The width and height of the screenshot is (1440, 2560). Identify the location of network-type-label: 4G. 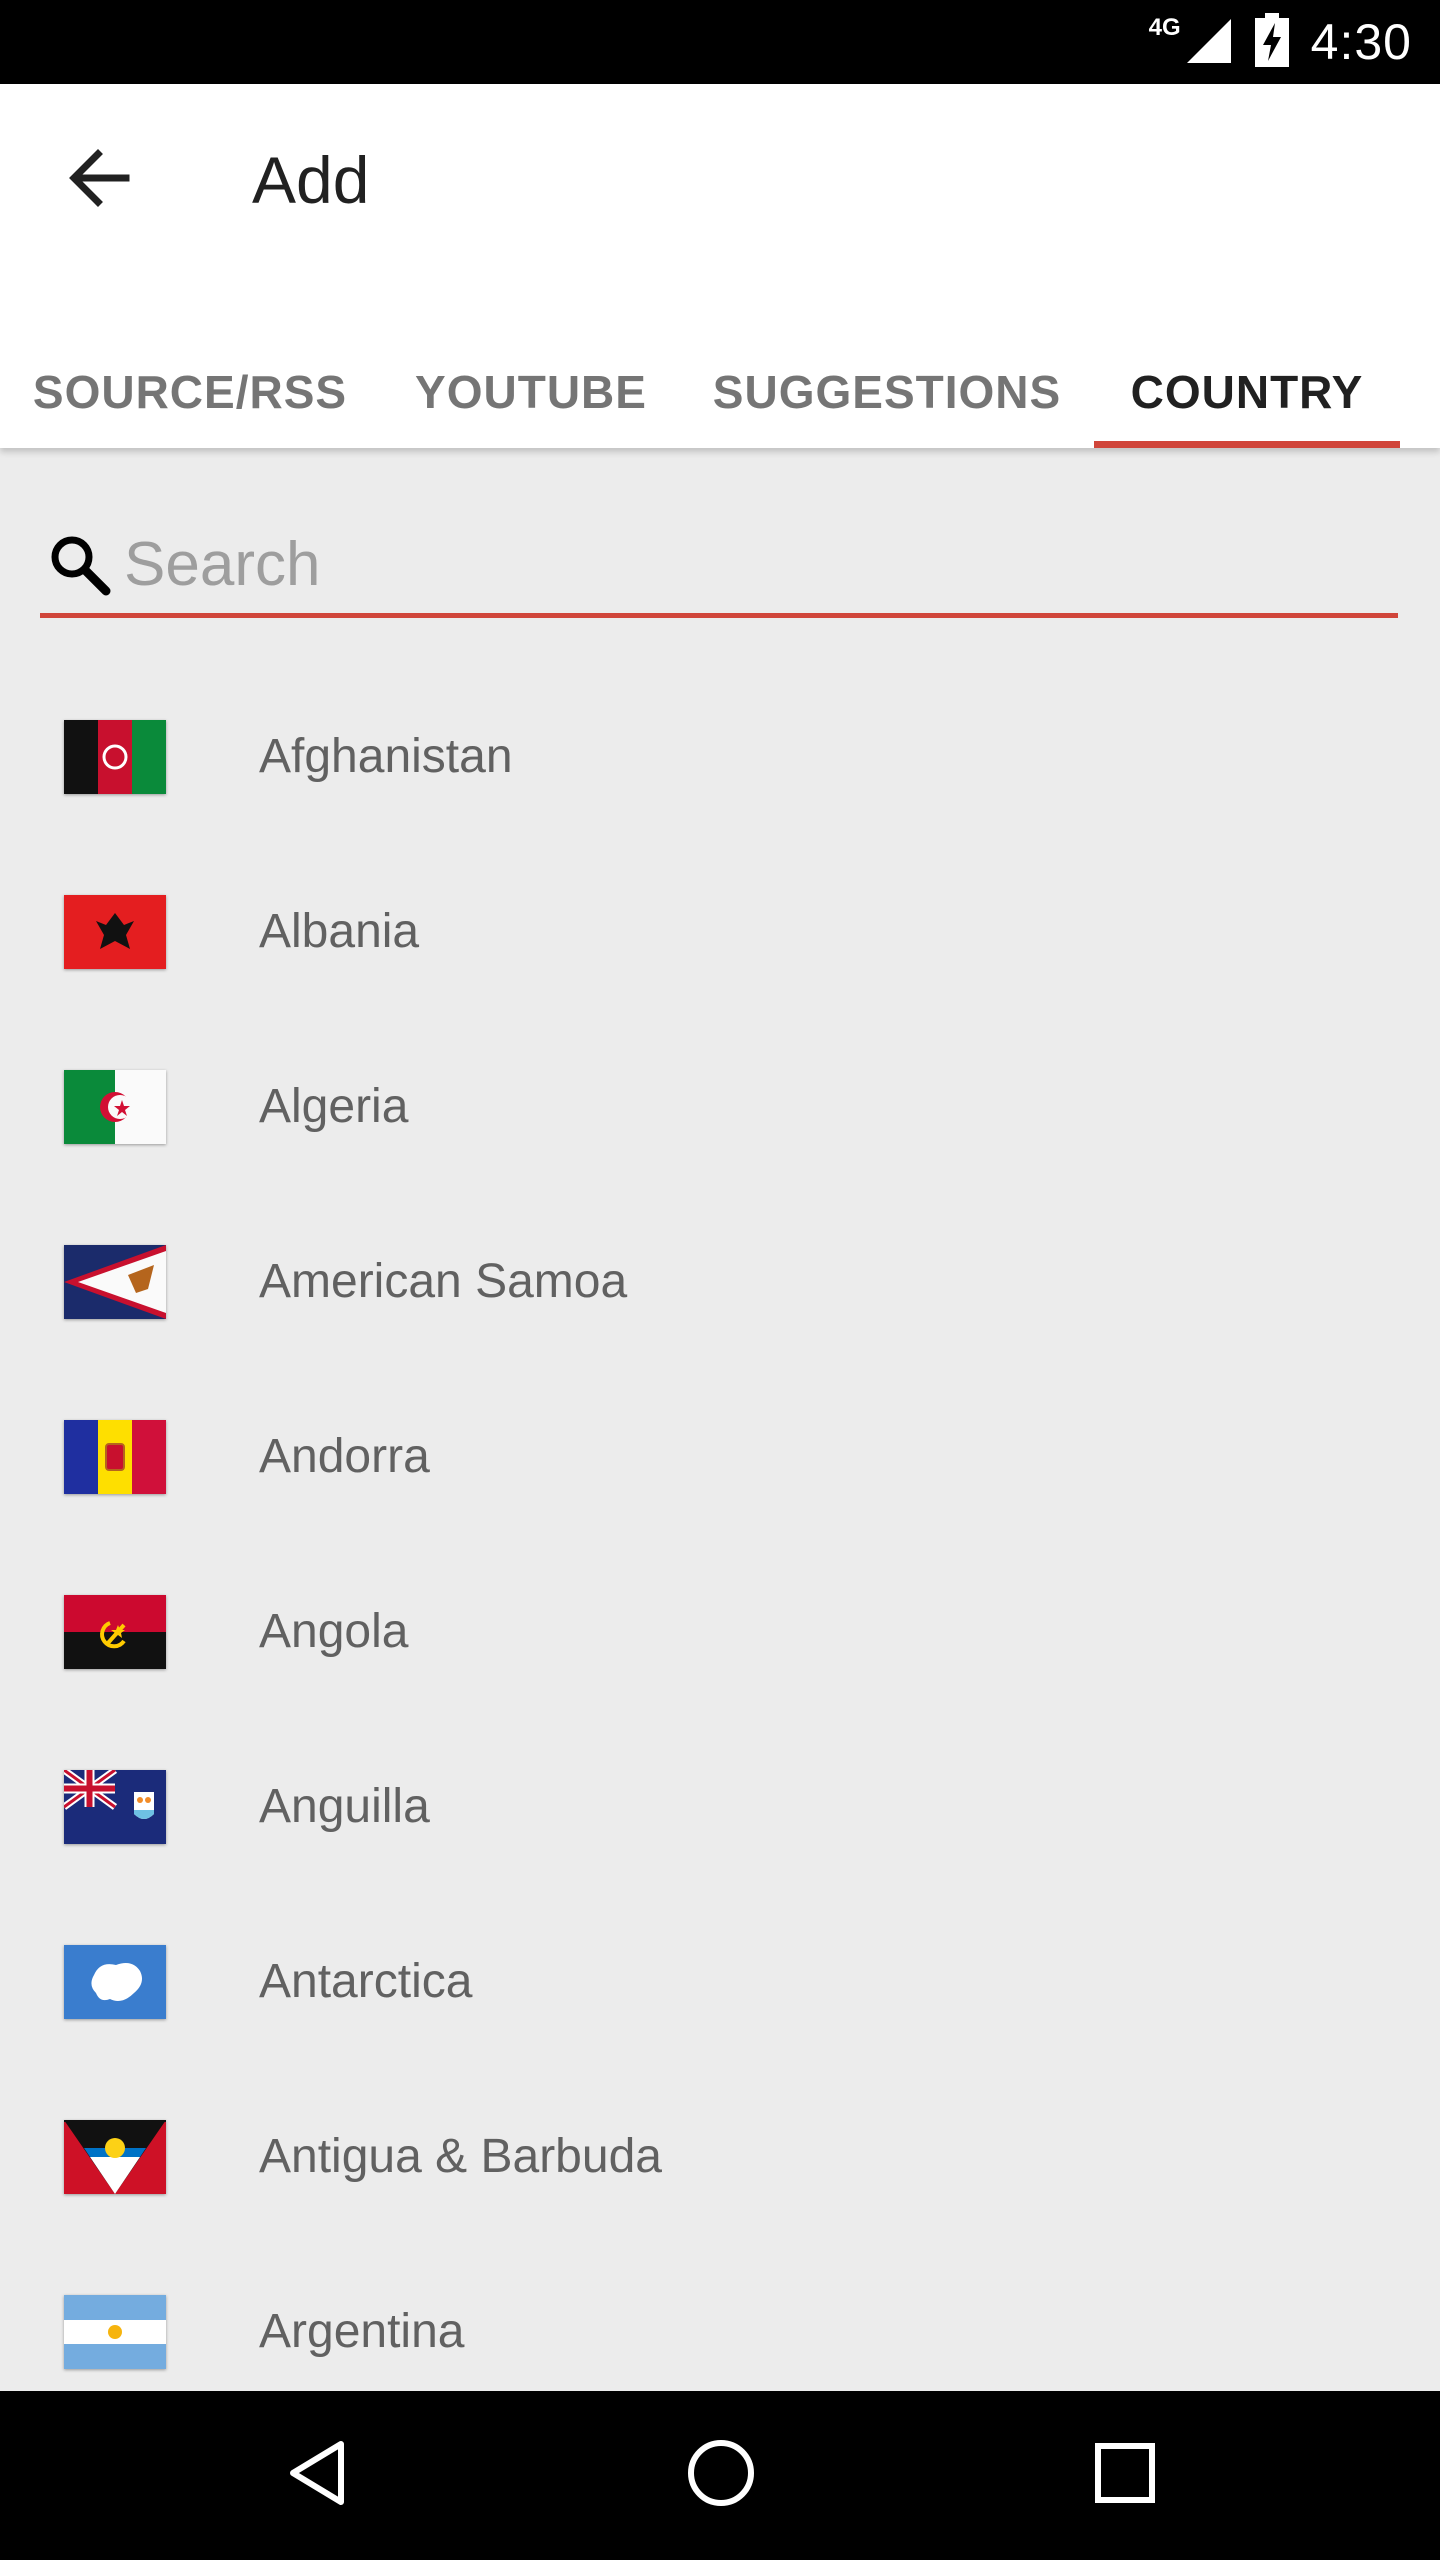
(1164, 27).